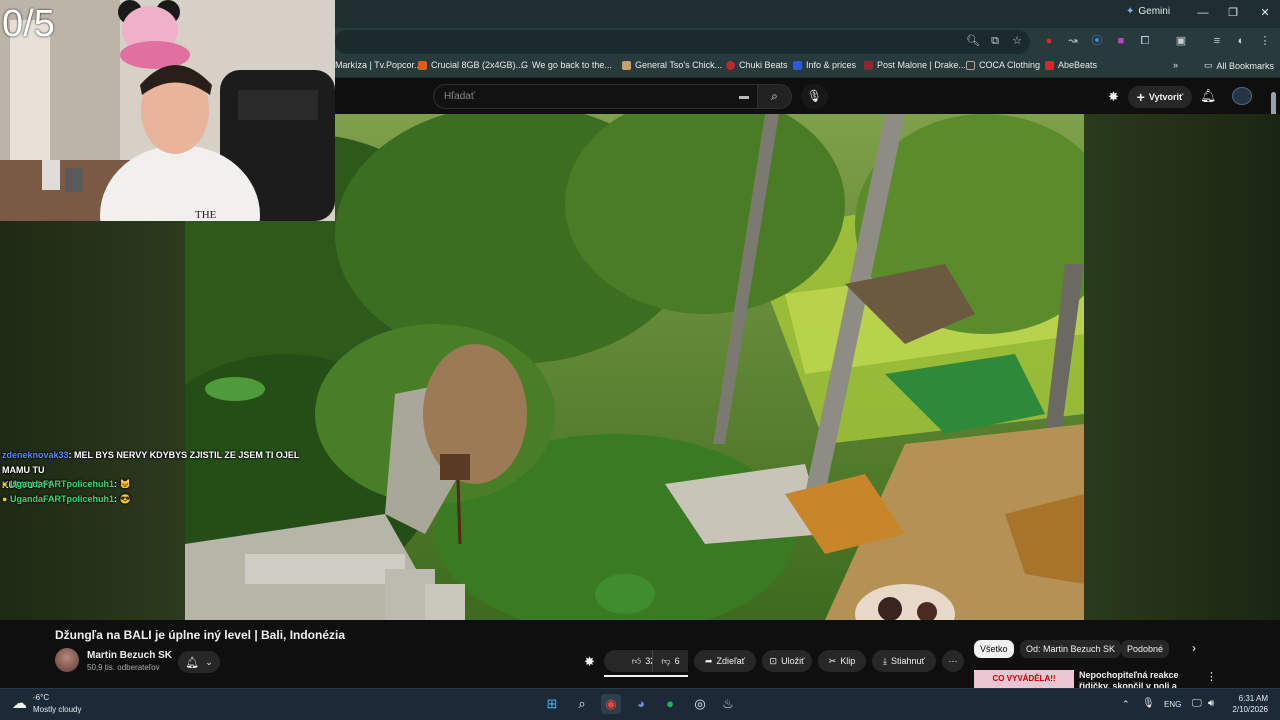  What do you see at coordinates (1017, 41) in the screenshot?
I see `bookmark-star-icon: ☆` at bounding box center [1017, 41].